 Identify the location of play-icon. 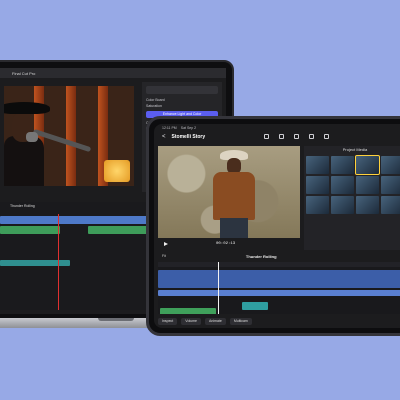
(166, 244).